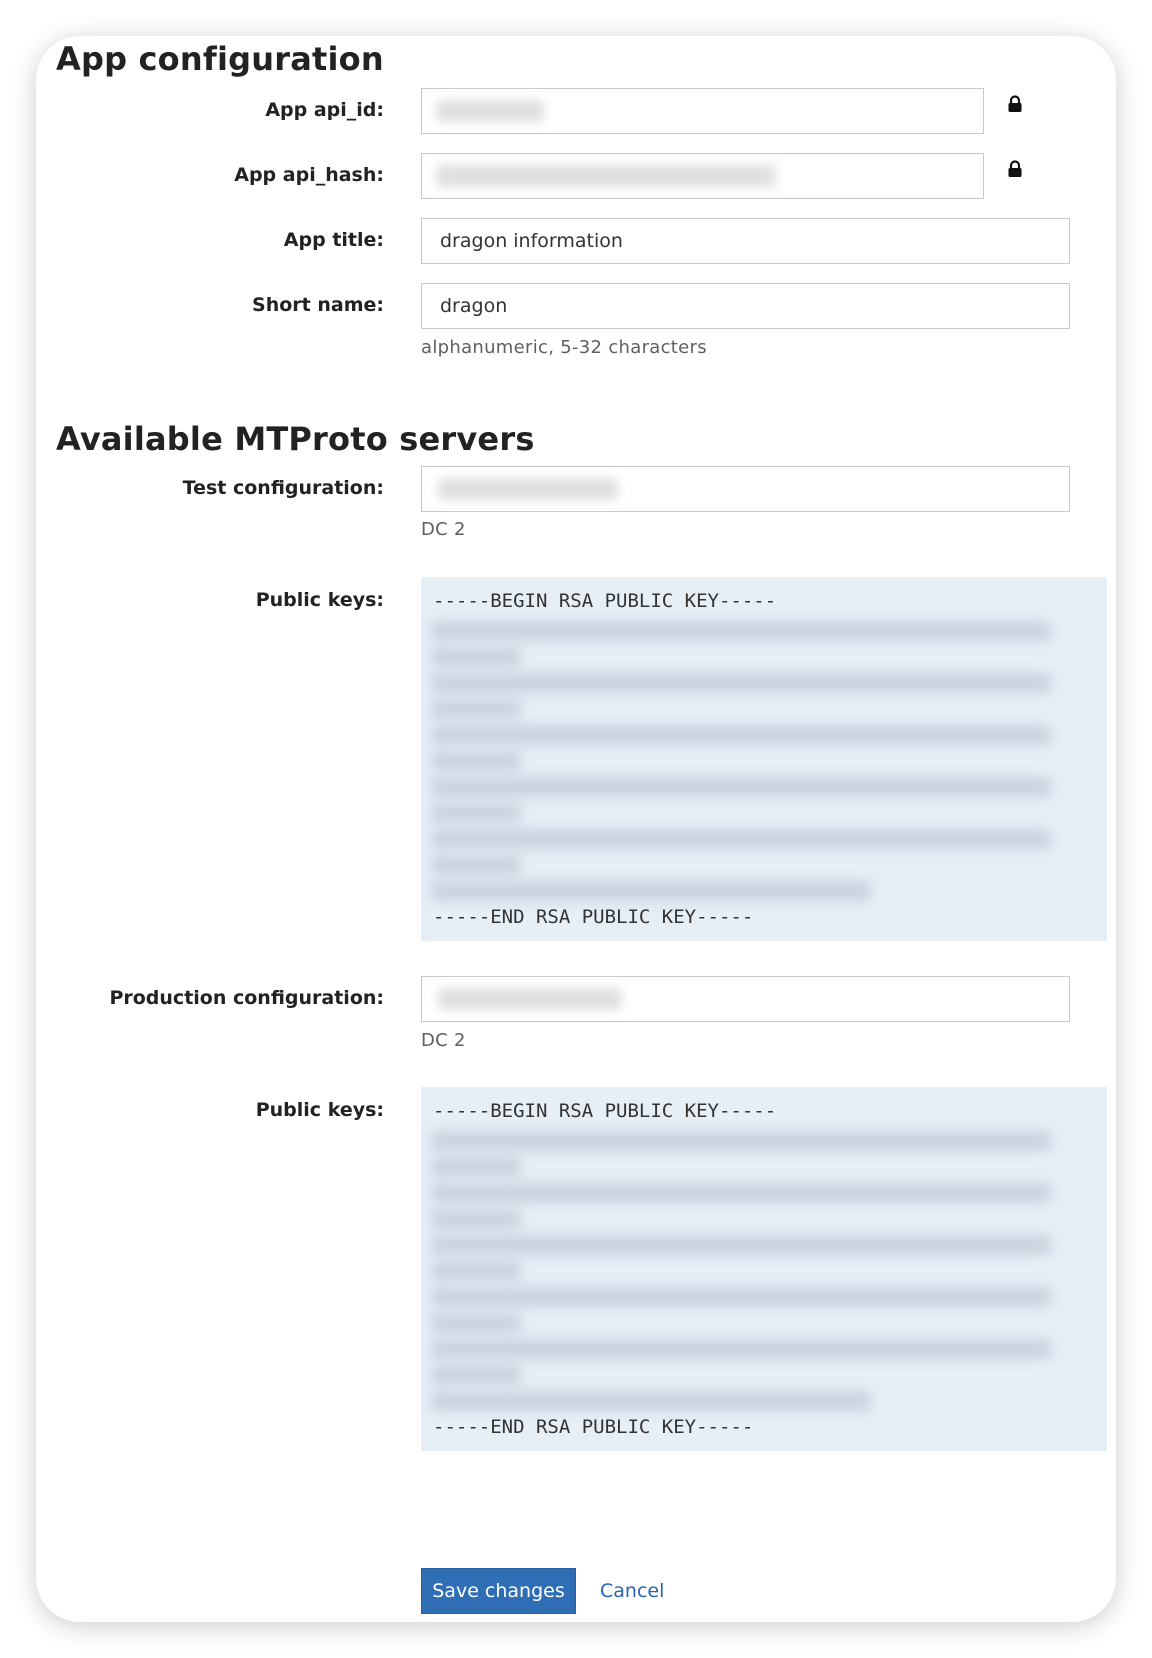  I want to click on test-config-field, so click(745, 489).